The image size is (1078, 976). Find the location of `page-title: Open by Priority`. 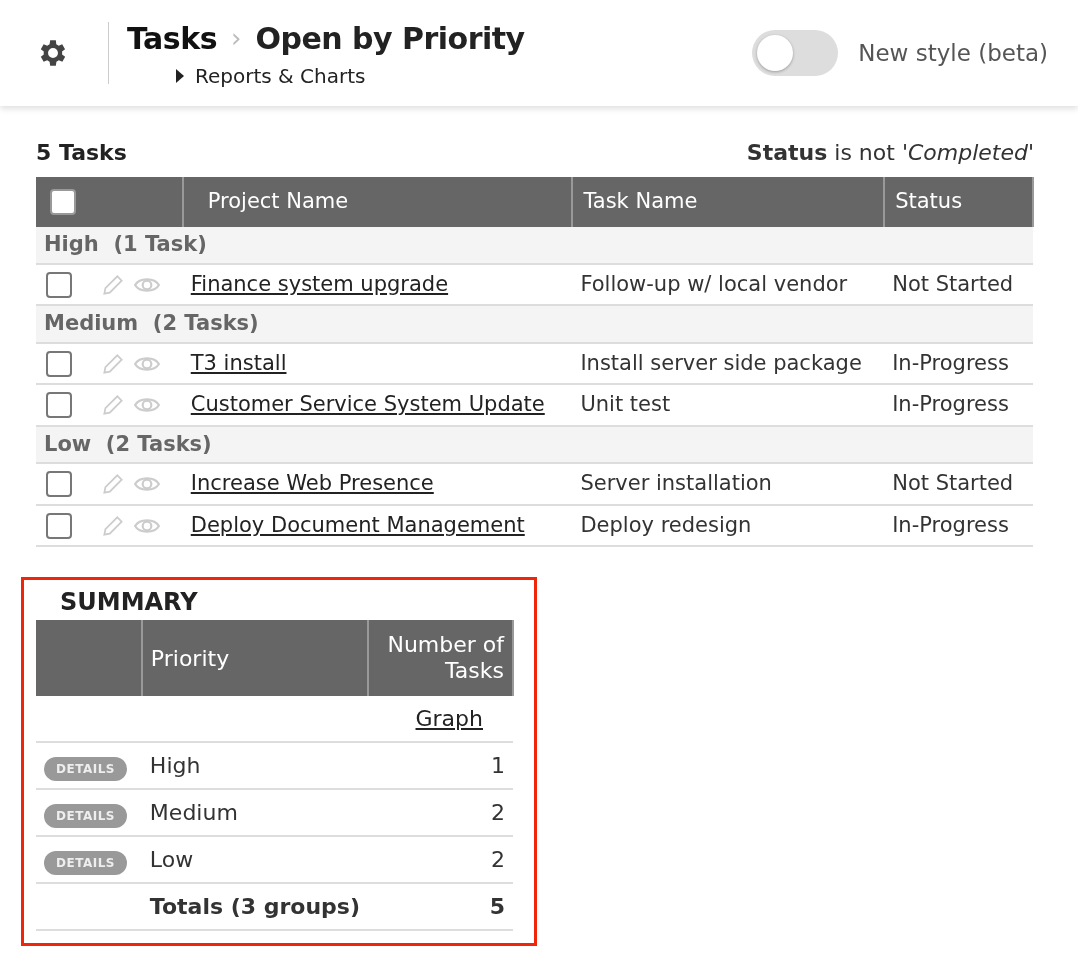

page-title: Open by Priority is located at coordinates (390, 38).